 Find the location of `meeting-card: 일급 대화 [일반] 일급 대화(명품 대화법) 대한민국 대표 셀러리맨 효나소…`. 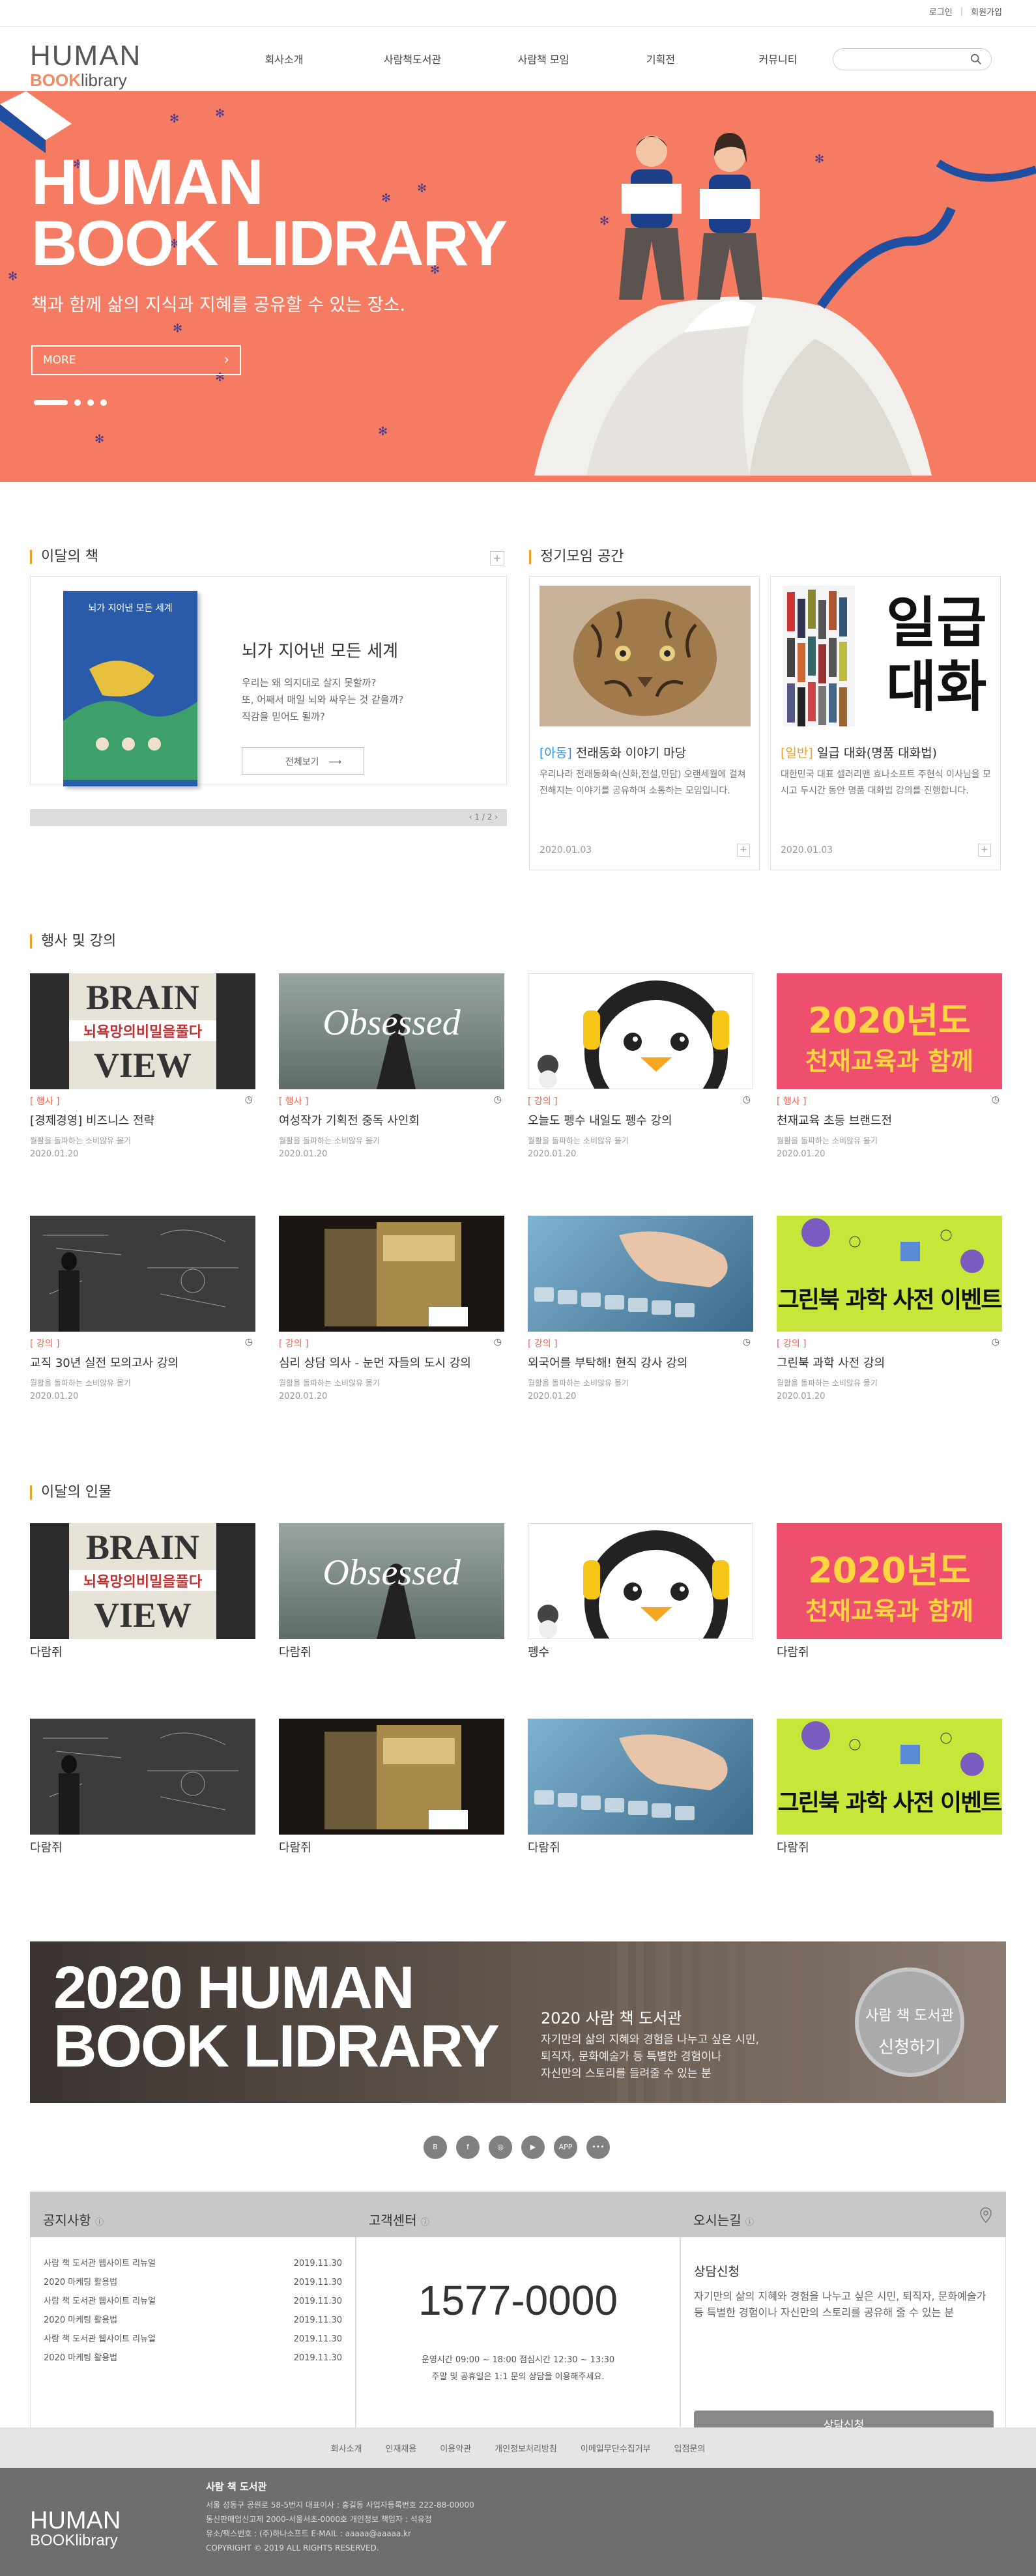

meeting-card: 일급 대화 [일반] 일급 대화(명품 대화법) 대한민국 대표 셀러리맨 효나소… is located at coordinates (885, 723).